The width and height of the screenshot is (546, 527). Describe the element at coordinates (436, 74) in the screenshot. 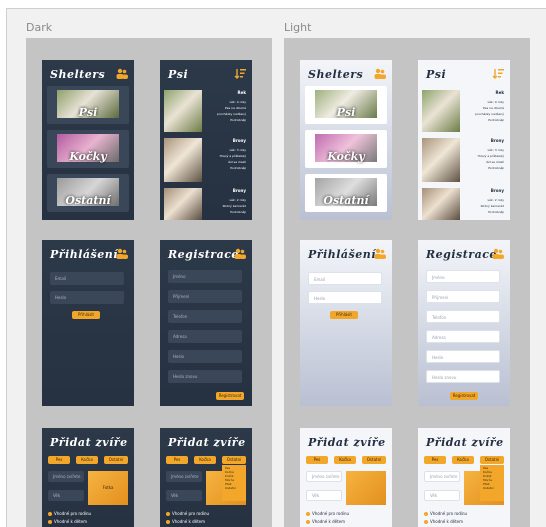

I see `page-title: Psi` at that location.